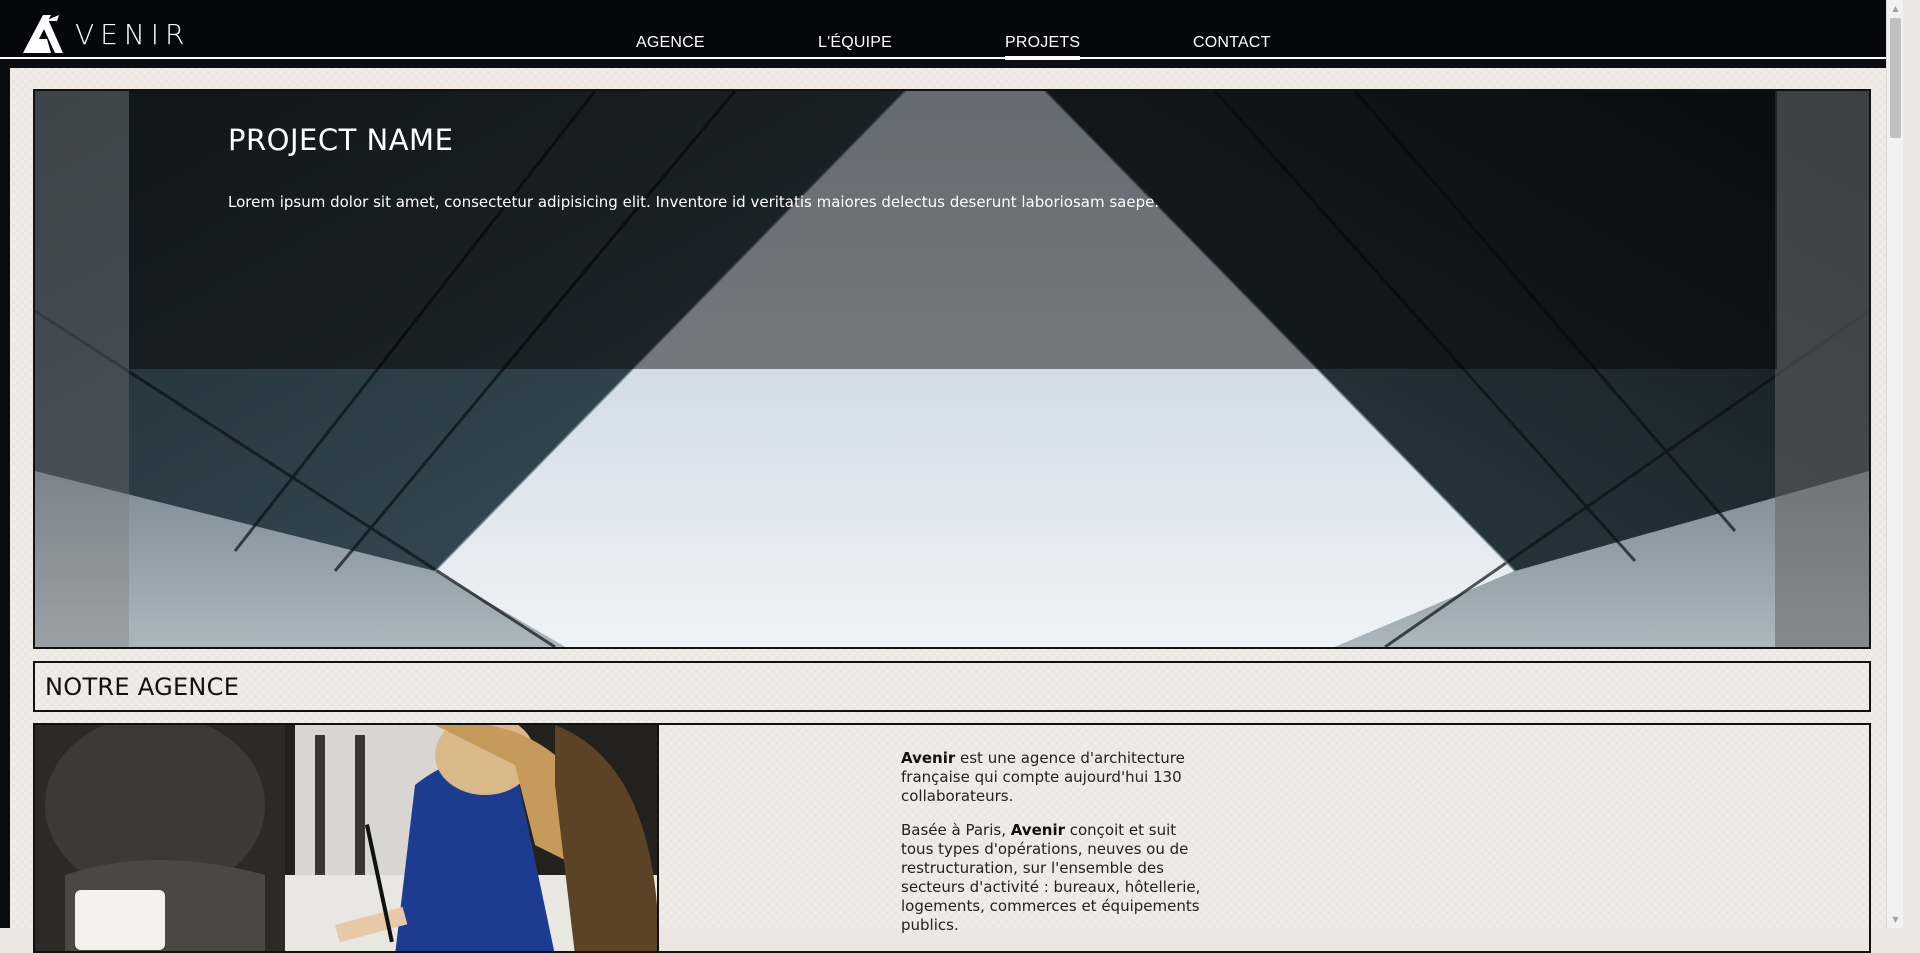 Image resolution: width=1920 pixels, height=953 pixels. Describe the element at coordinates (1822, 369) in the screenshot. I see `hero-side-shade-right` at that location.